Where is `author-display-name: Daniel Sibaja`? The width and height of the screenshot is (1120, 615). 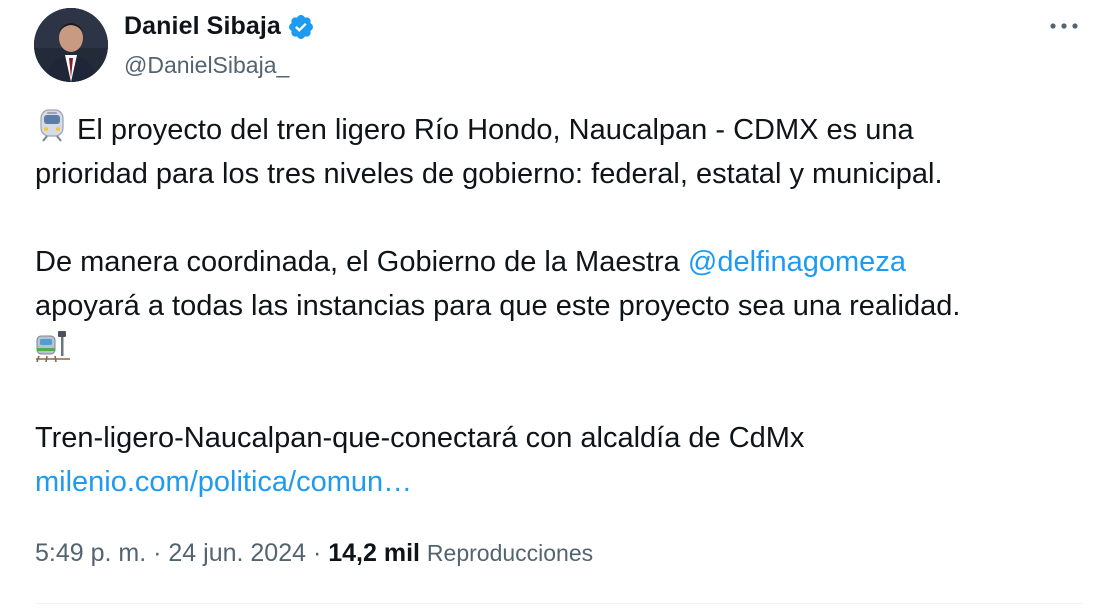 author-display-name: Daniel Sibaja is located at coordinates (202, 26).